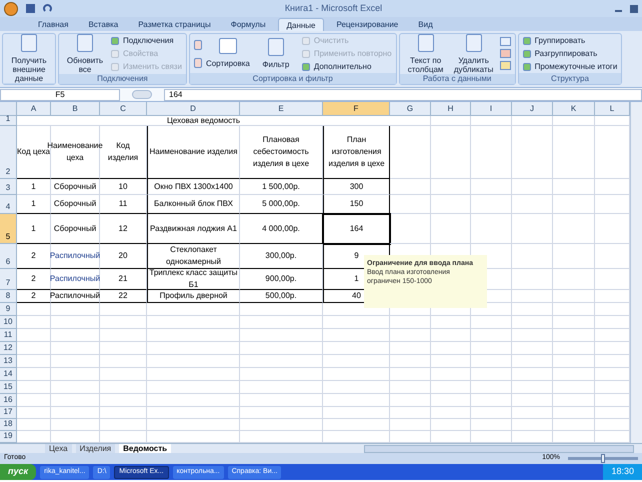 The width and height of the screenshot is (642, 482). I want to click on column-header: D, so click(193, 109).